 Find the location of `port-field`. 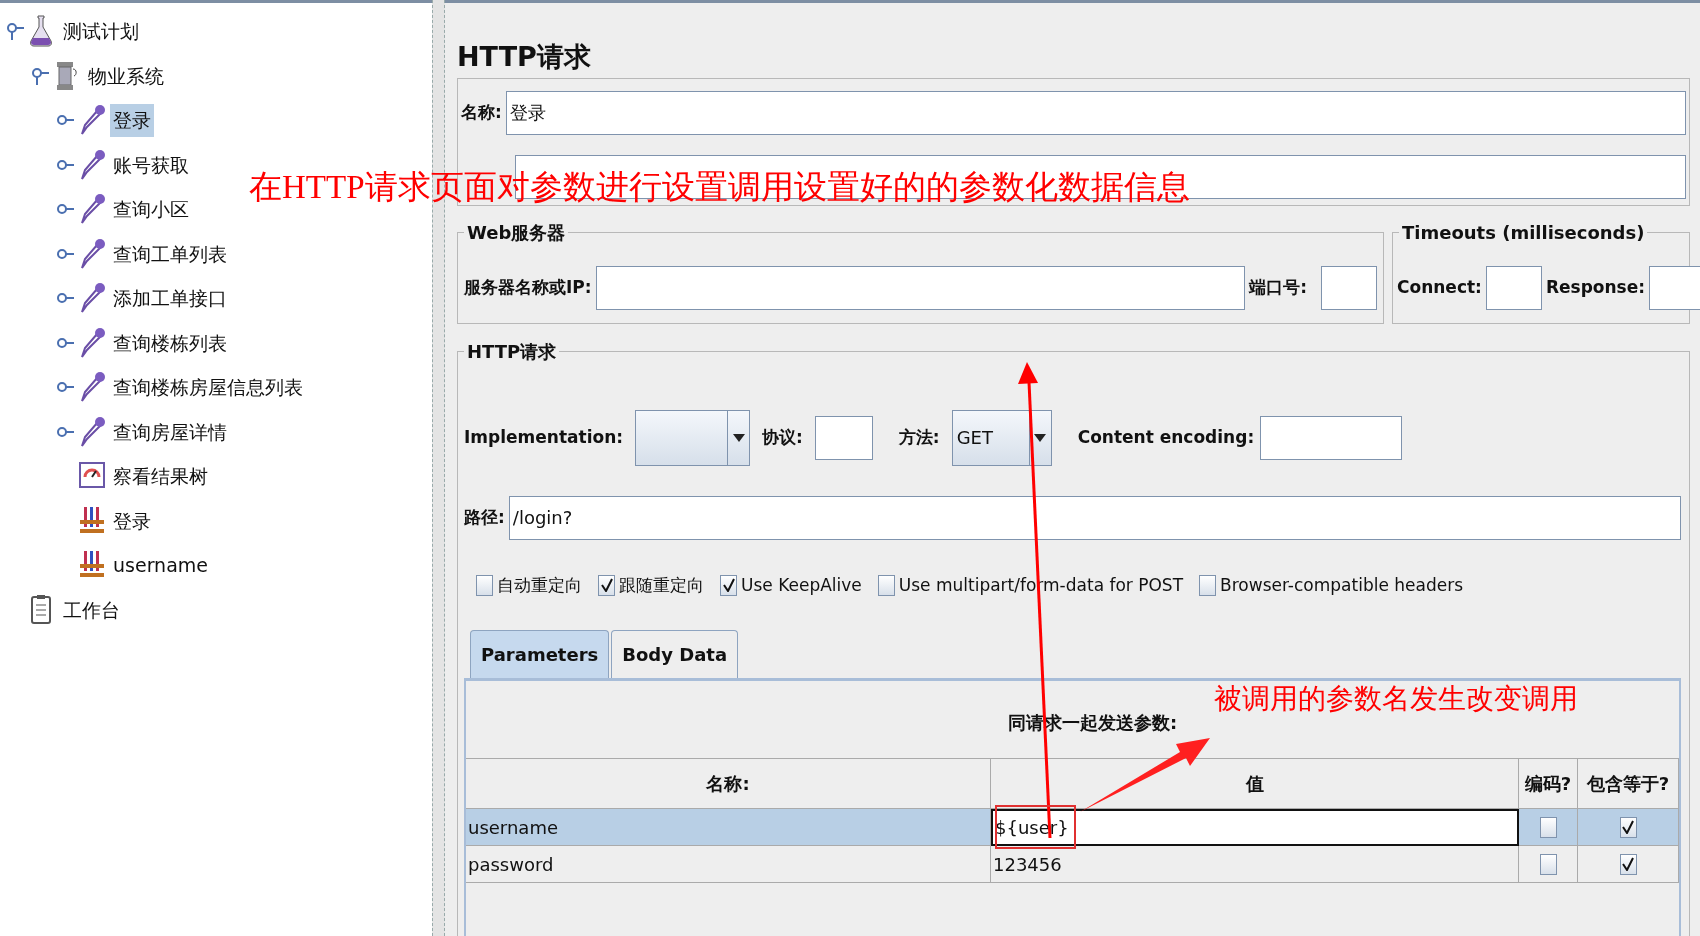

port-field is located at coordinates (1349, 287).